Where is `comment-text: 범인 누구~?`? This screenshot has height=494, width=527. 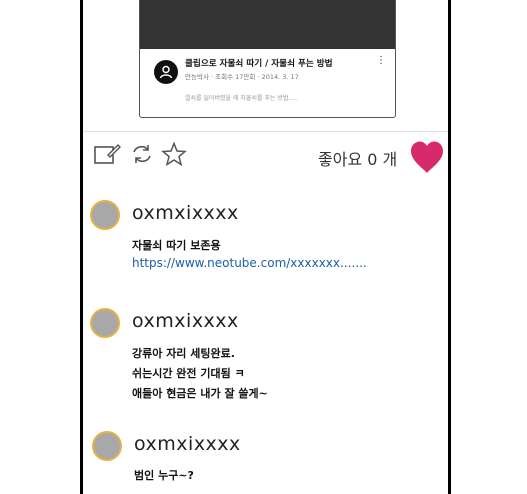 comment-text: 범인 누구~? is located at coordinates (164, 475).